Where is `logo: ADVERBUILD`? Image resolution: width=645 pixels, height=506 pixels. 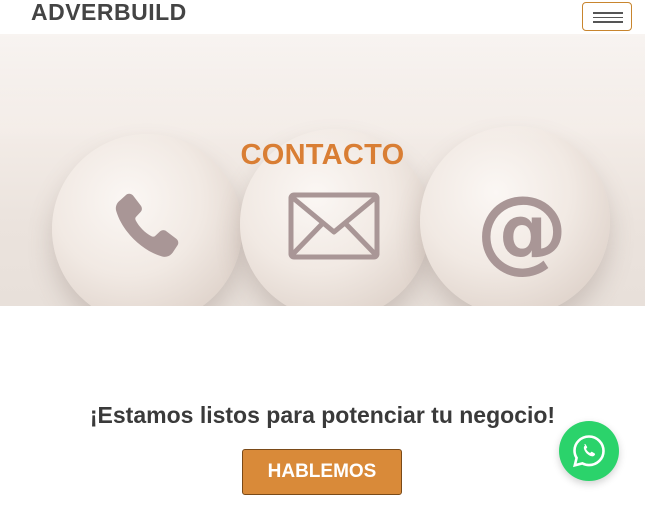 logo: ADVERBUILD is located at coordinates (109, 12).